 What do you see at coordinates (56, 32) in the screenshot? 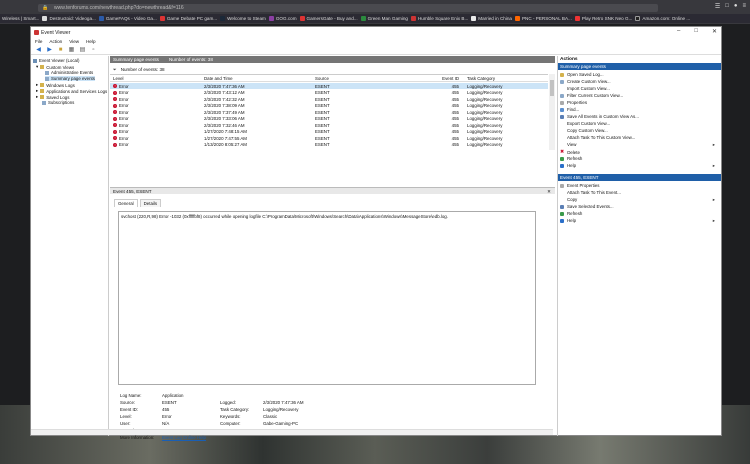
I see `window-title: Event Viewer` at bounding box center [56, 32].